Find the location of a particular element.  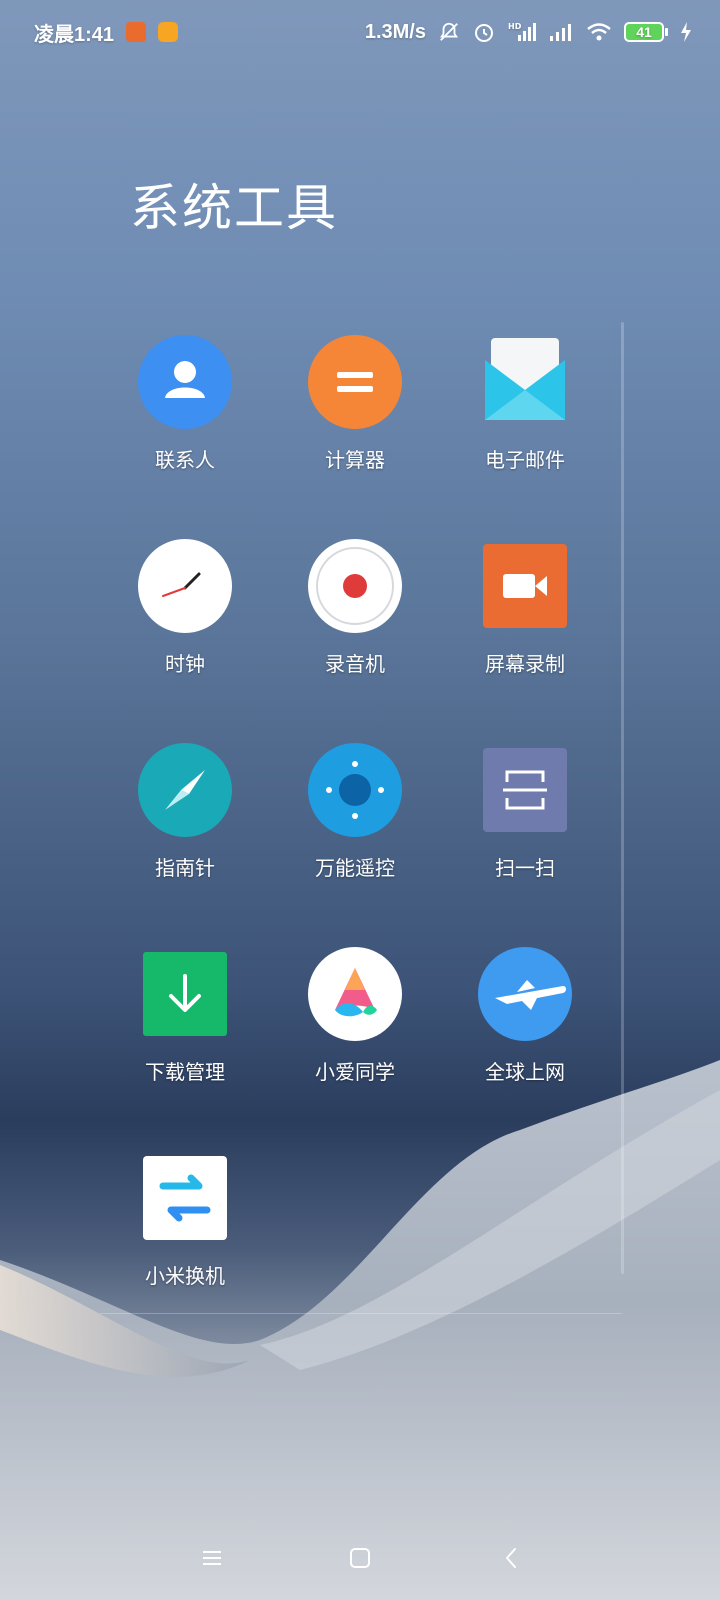

net-speed: 1.3M/s is located at coordinates (395, 31).